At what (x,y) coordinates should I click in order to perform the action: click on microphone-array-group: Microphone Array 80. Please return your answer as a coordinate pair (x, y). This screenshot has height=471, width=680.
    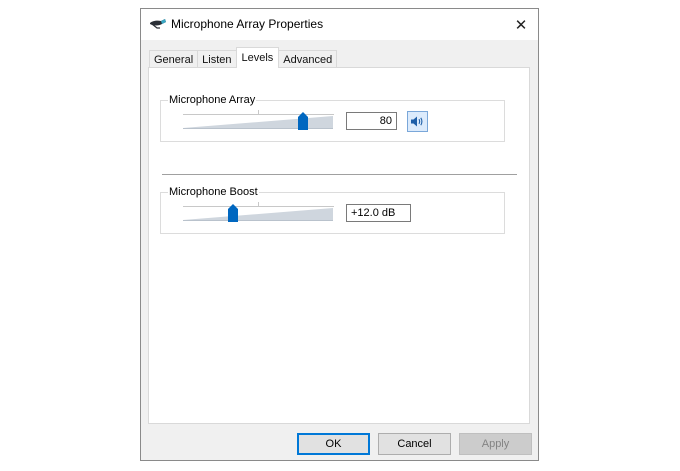
    Looking at the image, I should click on (332, 118).